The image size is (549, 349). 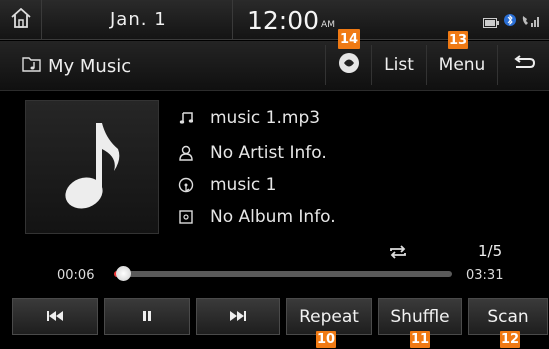 I want to click on status-icons, so click(x=512, y=22).